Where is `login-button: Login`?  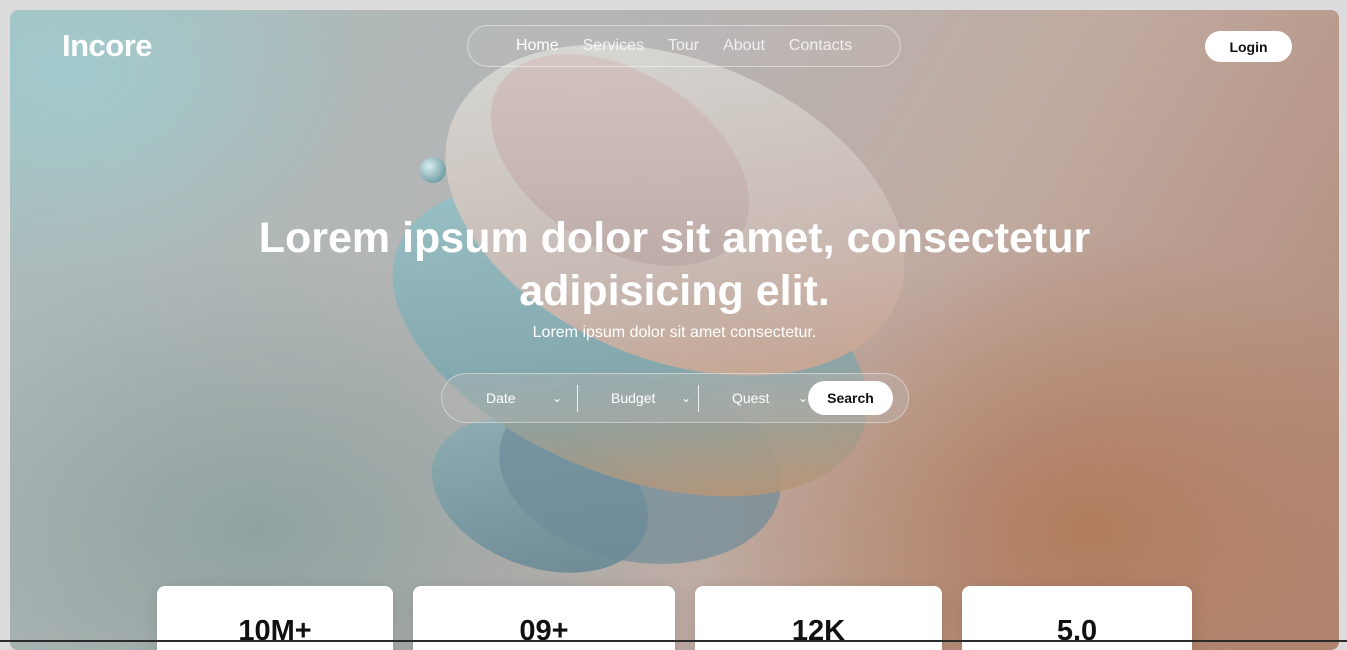
login-button: Login is located at coordinates (1248, 46).